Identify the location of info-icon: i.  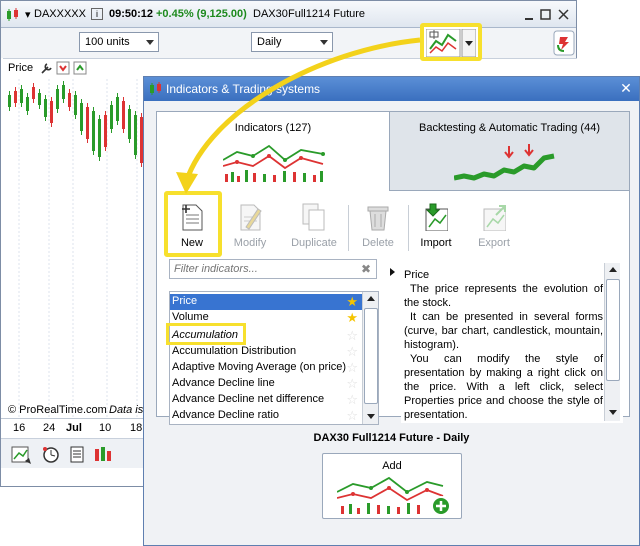
(97, 14).